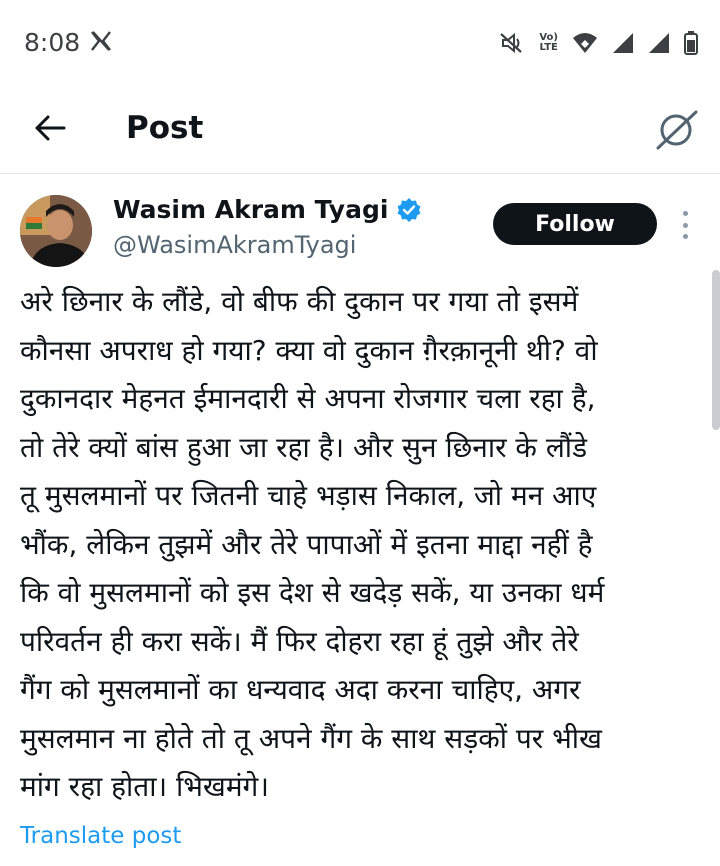 The image size is (720, 866). I want to click on more-options-button, so click(685, 225).